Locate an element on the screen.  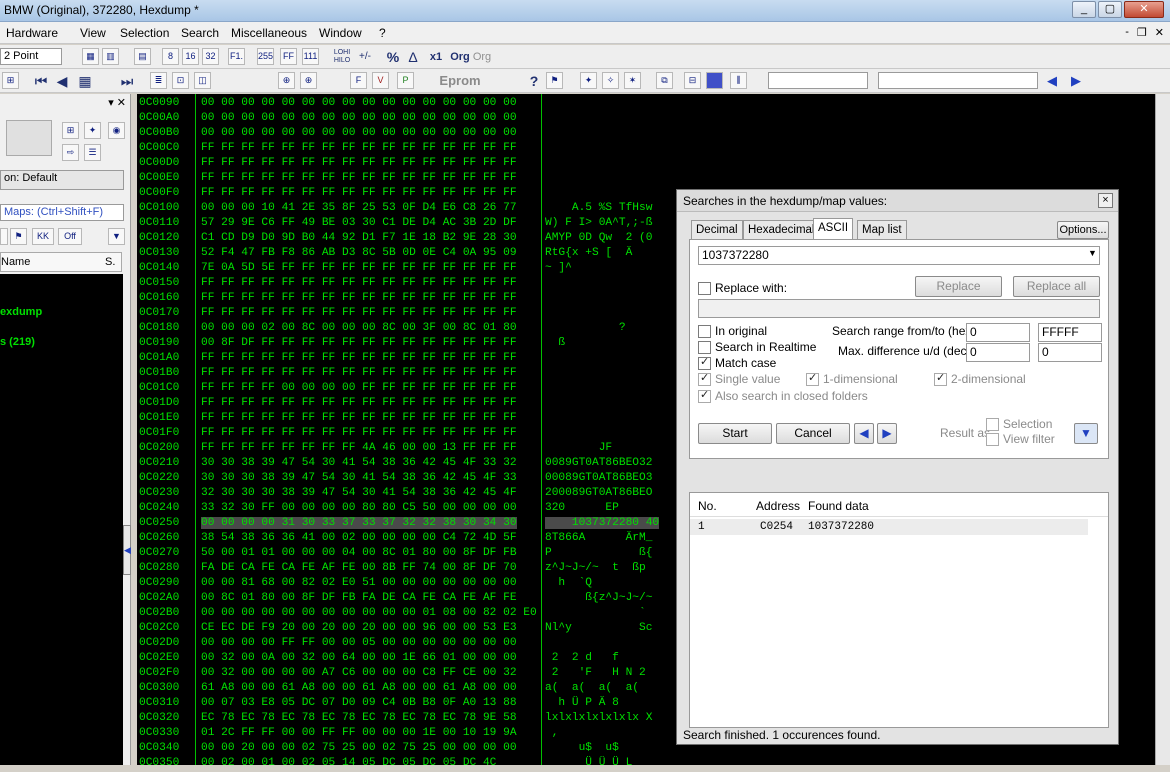
binary-button: 111 is located at coordinates (310, 56).